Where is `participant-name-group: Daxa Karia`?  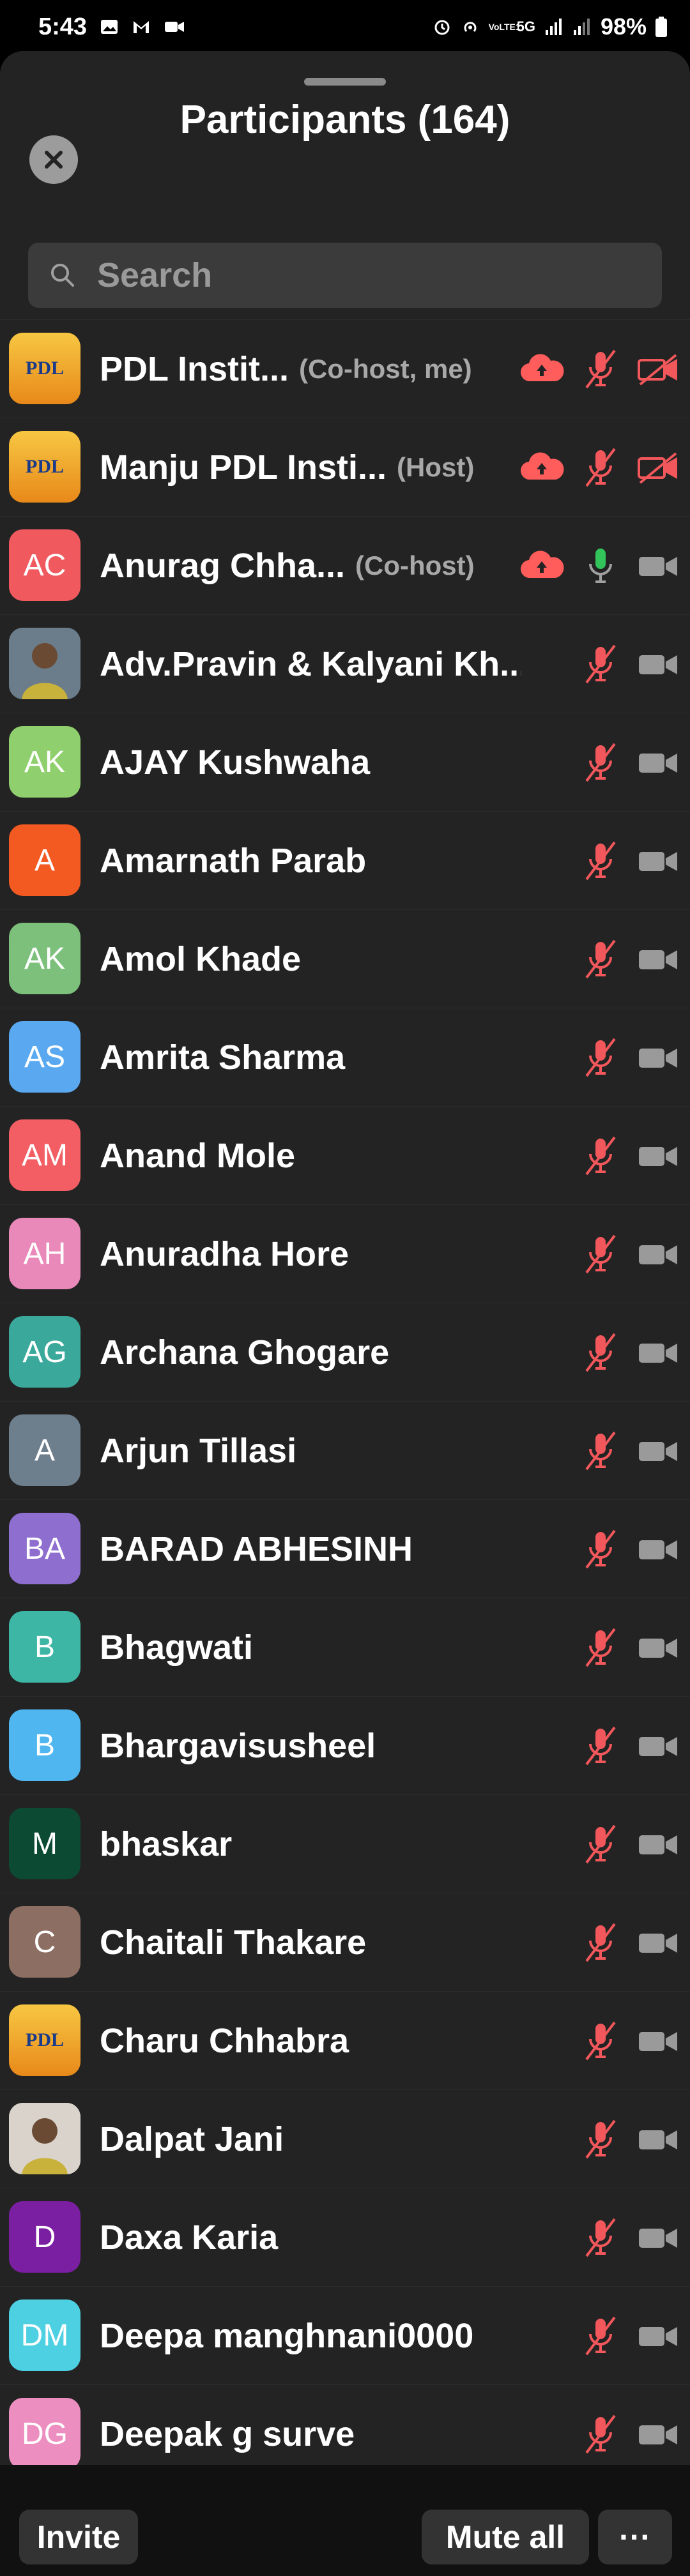 participant-name-group: Daxa Karia is located at coordinates (310, 2237).